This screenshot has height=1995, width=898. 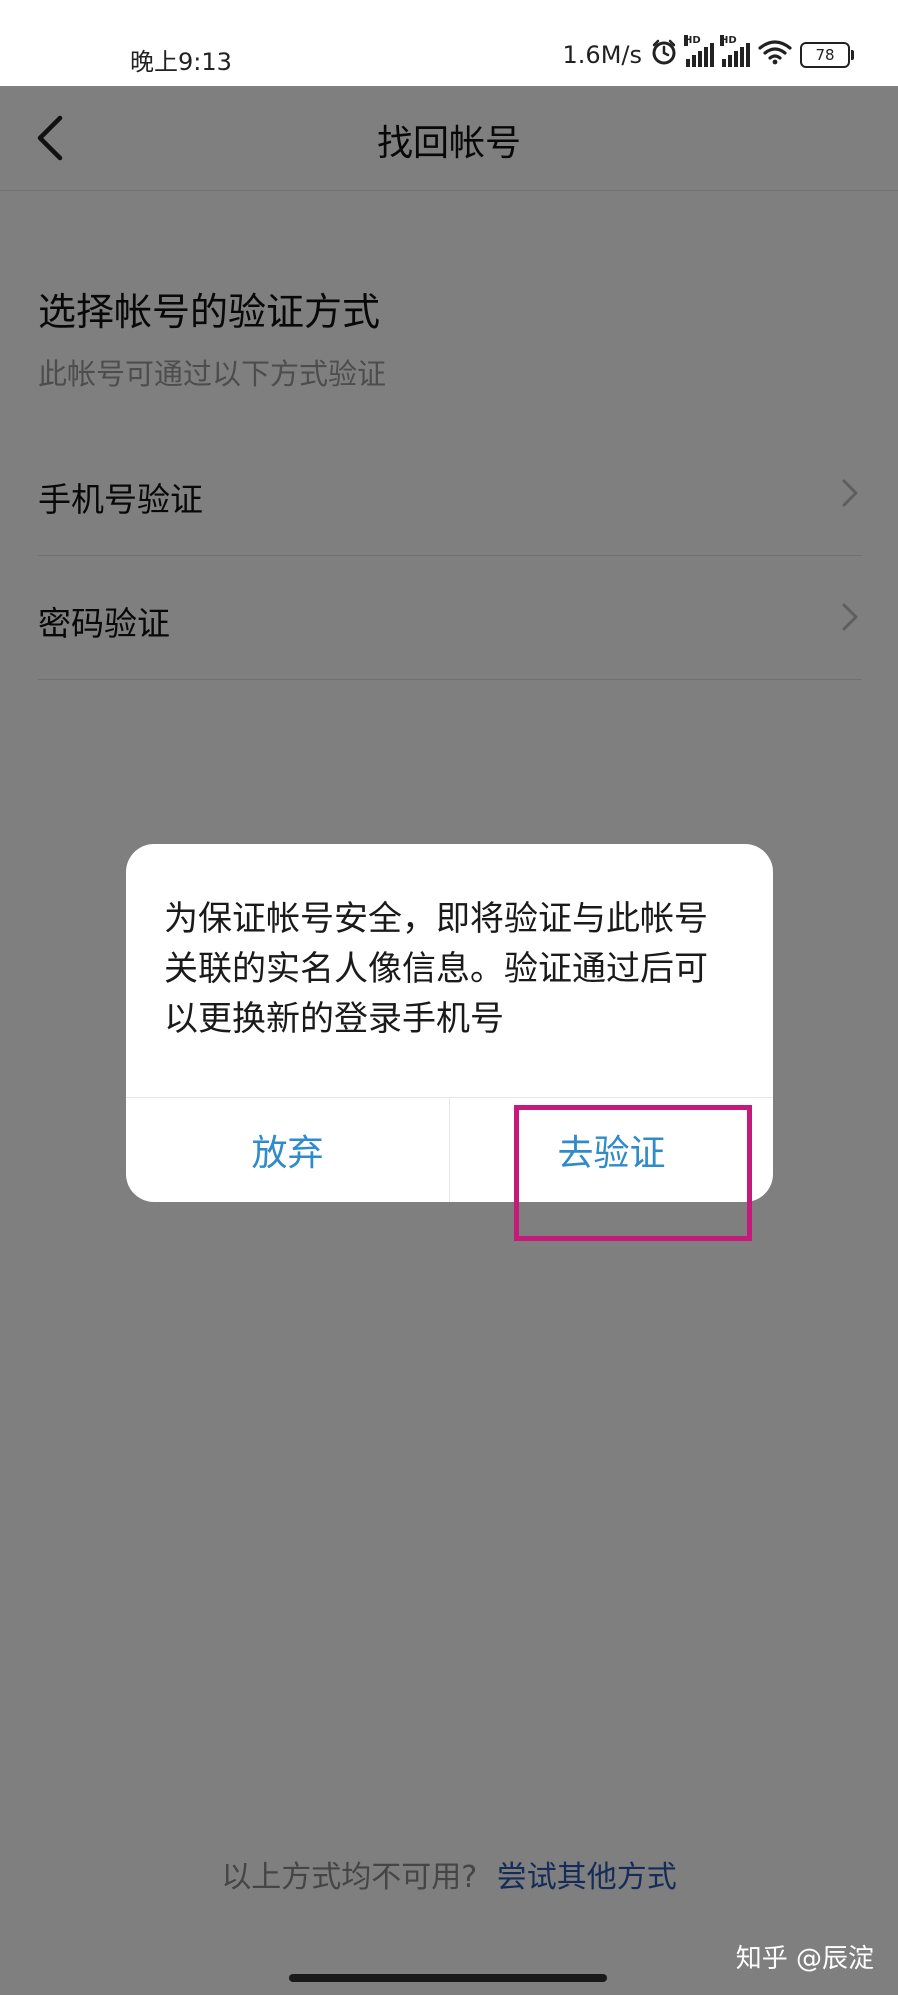 I want to click on watermark: 知乎 @辰淀, so click(x=804, y=1959).